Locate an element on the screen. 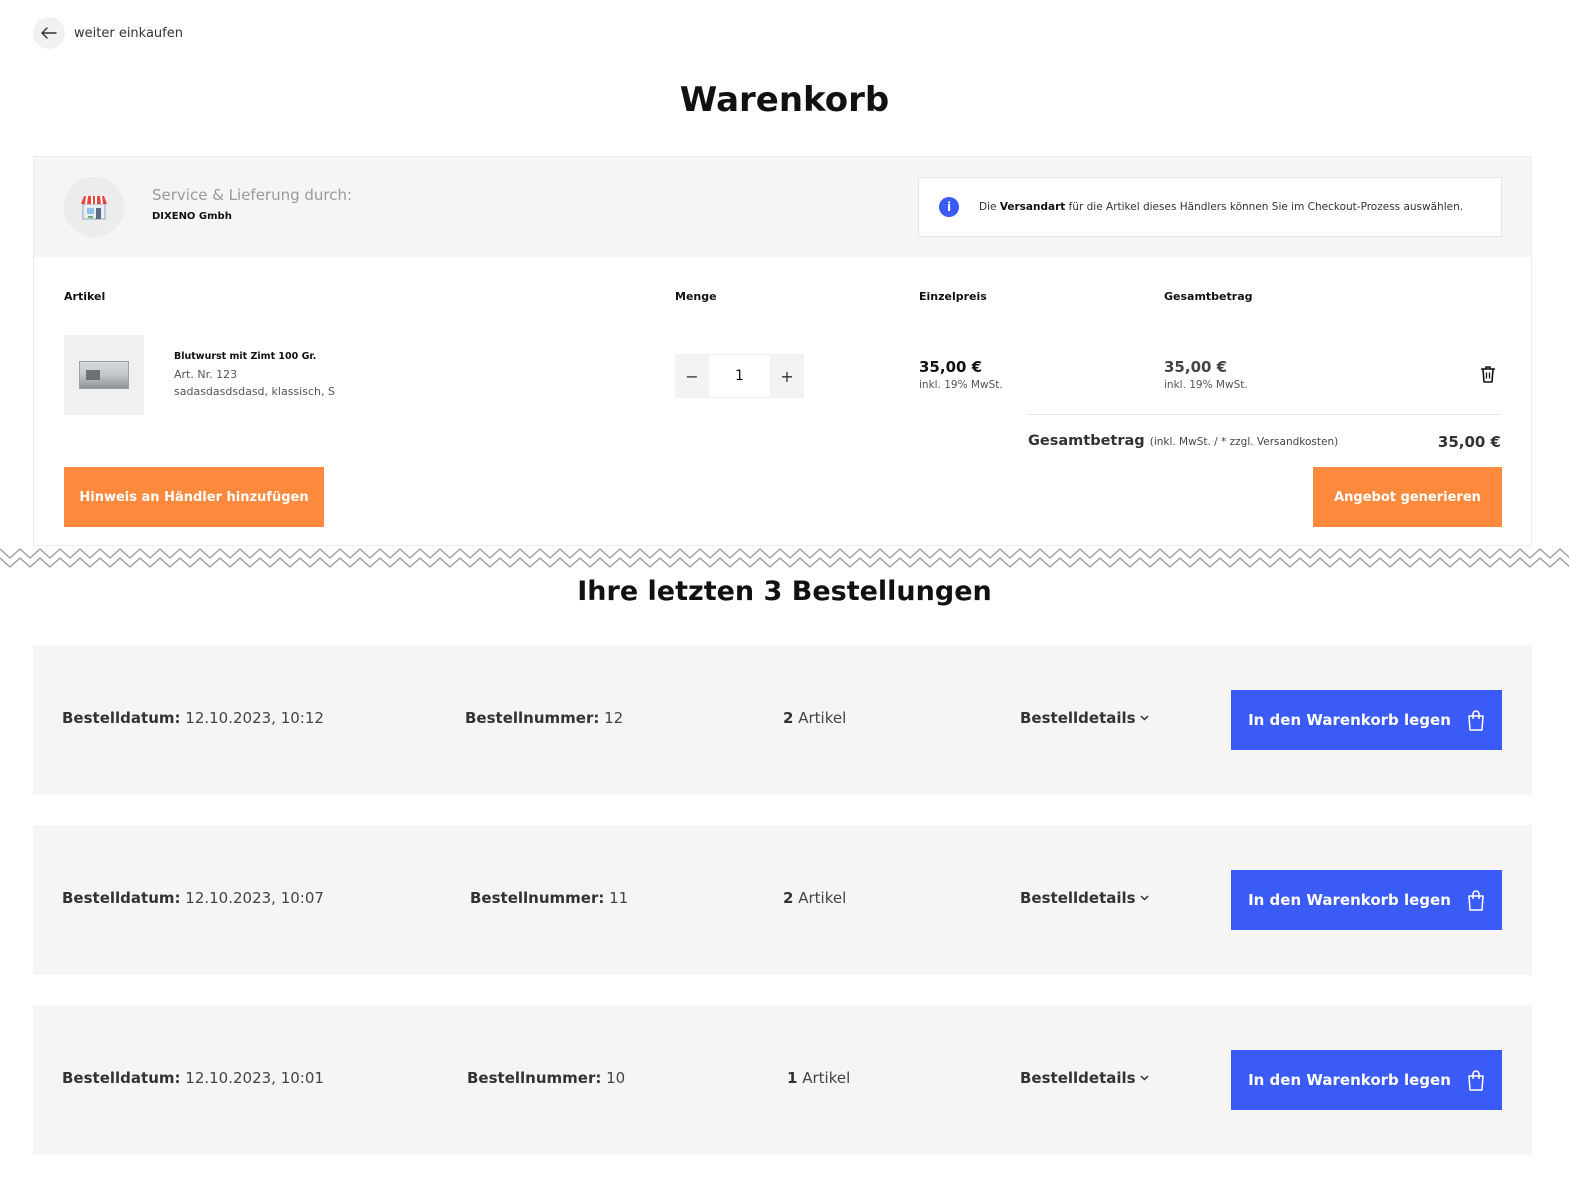 The width and height of the screenshot is (1569, 1180). cart-total-note: (inkl. MwSt. / * zzgl. Versandkosten) is located at coordinates (1244, 442).